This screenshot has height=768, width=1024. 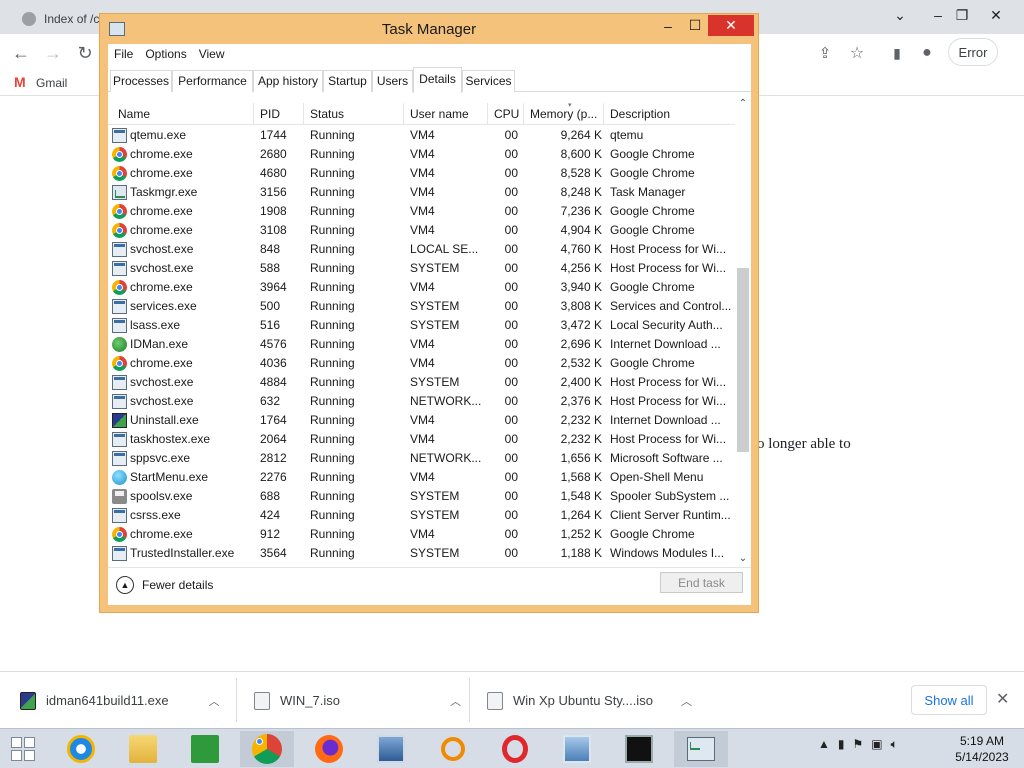 I want to click on scroll-down-icon: ⌄, so click(x=743, y=559).